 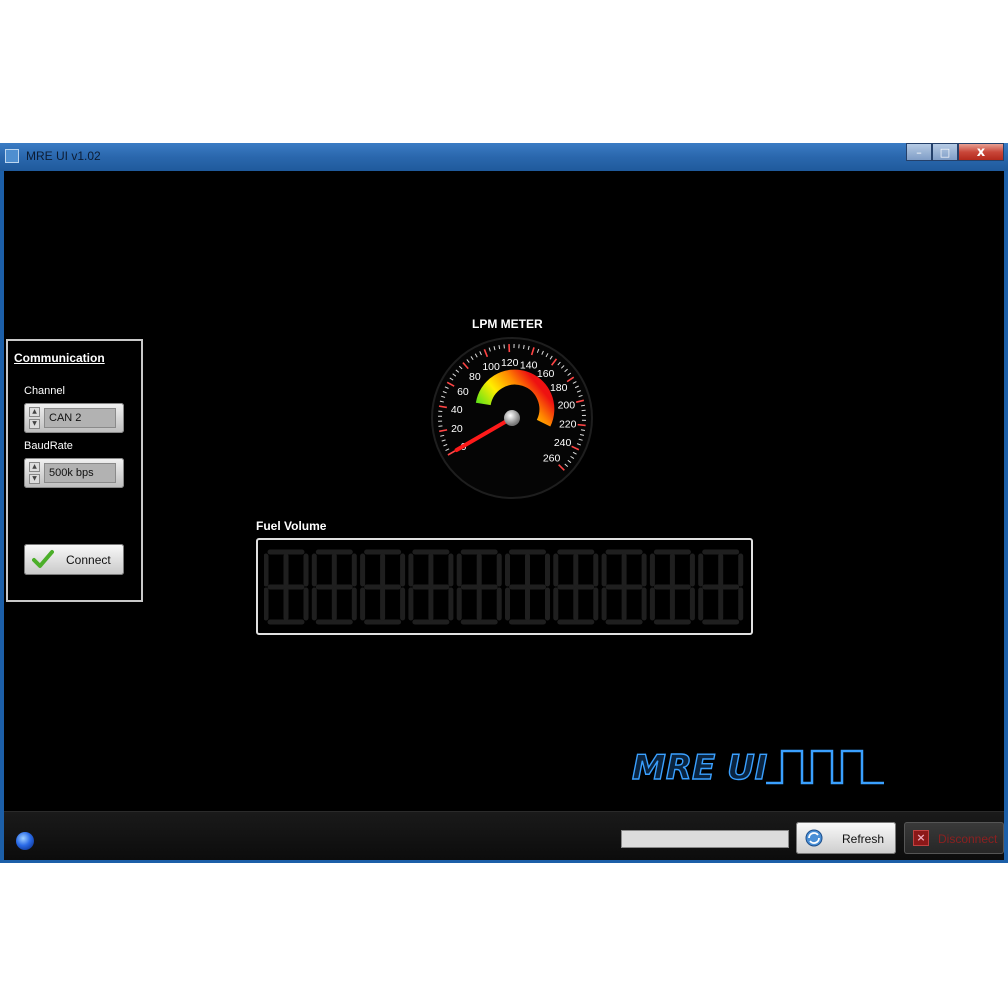 I want to click on gauge-tick-label: 180, so click(x=559, y=388).